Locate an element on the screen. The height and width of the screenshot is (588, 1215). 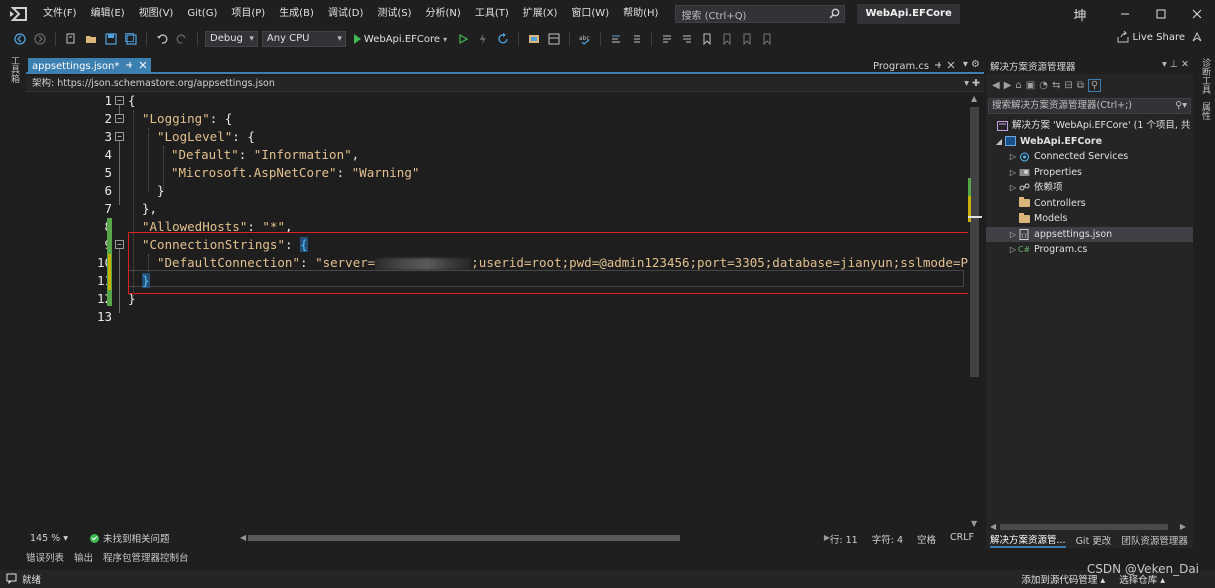
tab-git-changes: Git 更改 is located at coordinates (1094, 540).